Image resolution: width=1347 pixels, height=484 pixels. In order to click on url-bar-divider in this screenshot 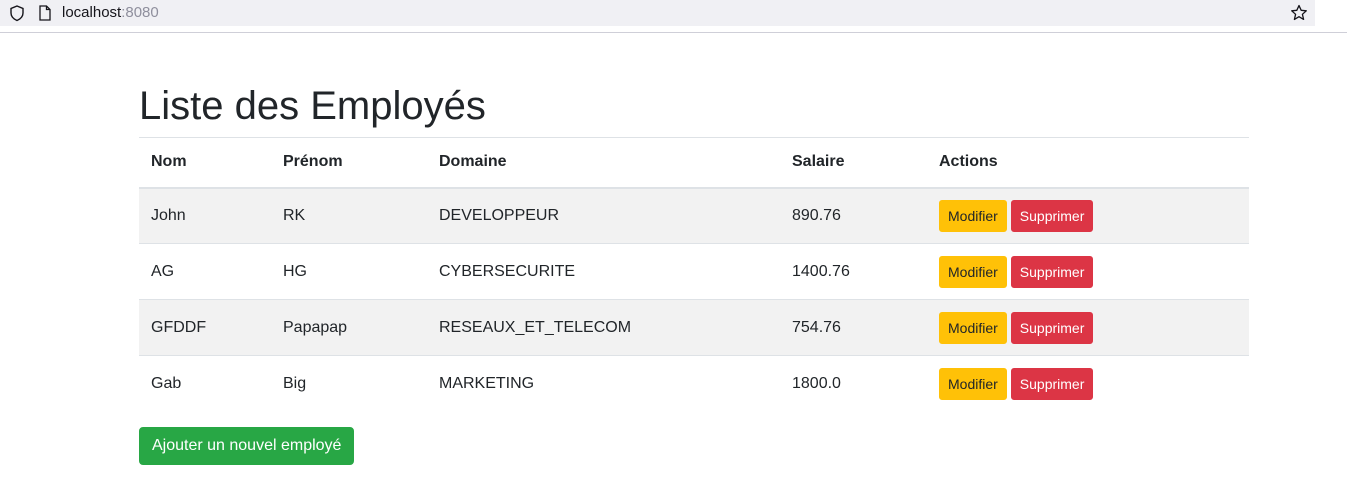, I will do `click(673, 32)`.